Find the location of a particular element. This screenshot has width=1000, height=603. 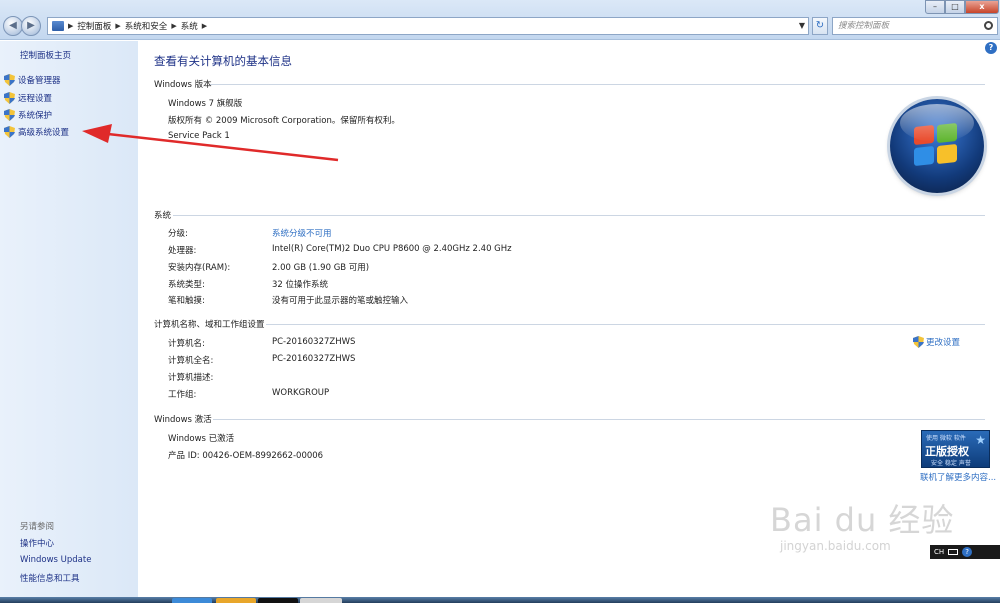

close-button: x is located at coordinates (982, 7).